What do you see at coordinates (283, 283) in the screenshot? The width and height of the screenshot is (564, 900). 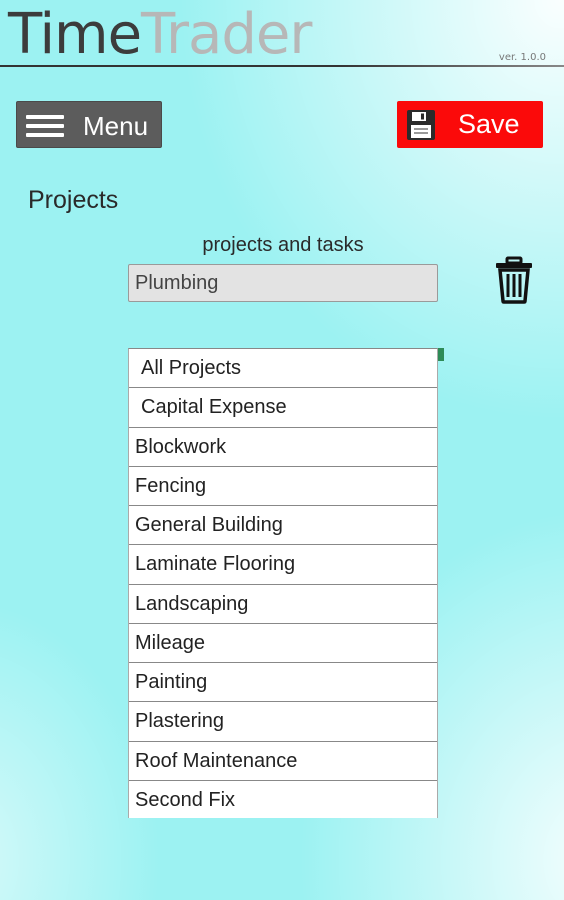 I see `project-name-input` at bounding box center [283, 283].